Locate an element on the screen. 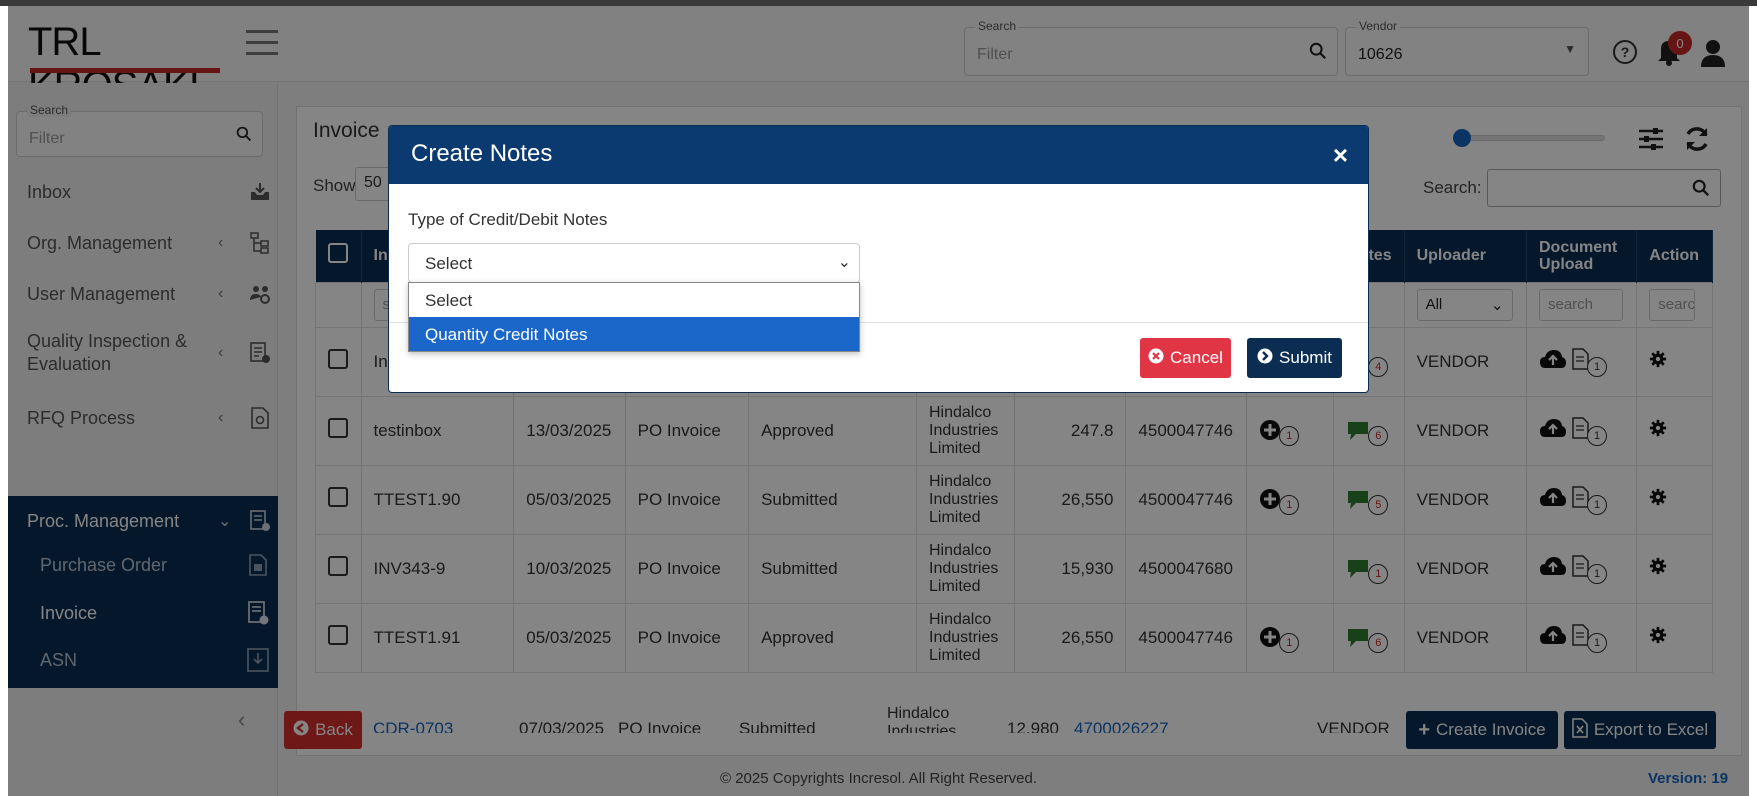 Image resolution: width=1757 pixels, height=796 pixels. cancel-button: Cancel is located at coordinates (1185, 358).